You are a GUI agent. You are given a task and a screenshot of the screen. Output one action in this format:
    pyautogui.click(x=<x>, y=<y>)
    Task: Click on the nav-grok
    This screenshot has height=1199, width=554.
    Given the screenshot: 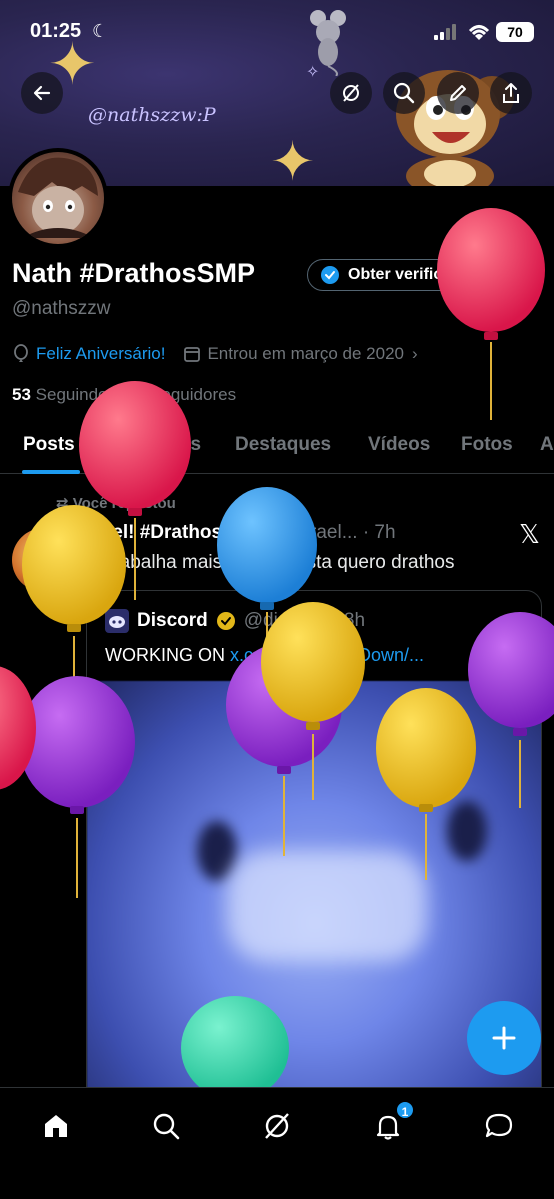 What is the action you would take?
    pyautogui.click(x=277, y=1126)
    